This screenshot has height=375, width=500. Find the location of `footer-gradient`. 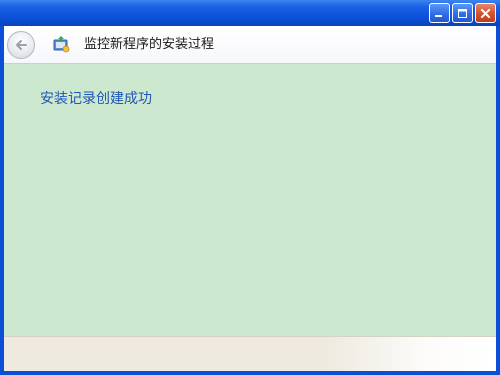

footer-gradient is located at coordinates (411, 354).